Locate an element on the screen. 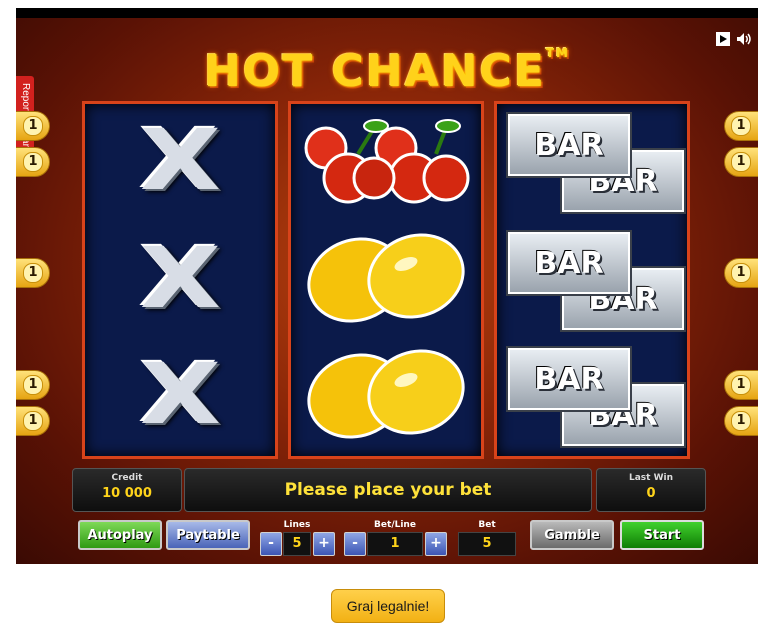  last-win-panel: Last Win 0 is located at coordinates (651, 490).